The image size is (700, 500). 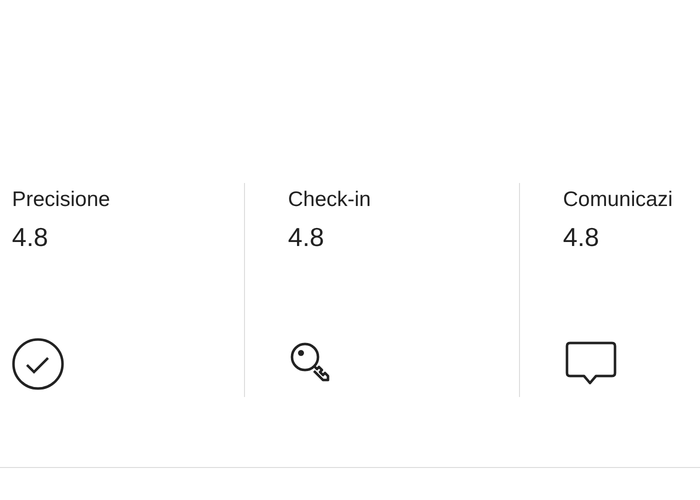 What do you see at coordinates (62, 200) in the screenshot?
I see `category-label: Precisione` at bounding box center [62, 200].